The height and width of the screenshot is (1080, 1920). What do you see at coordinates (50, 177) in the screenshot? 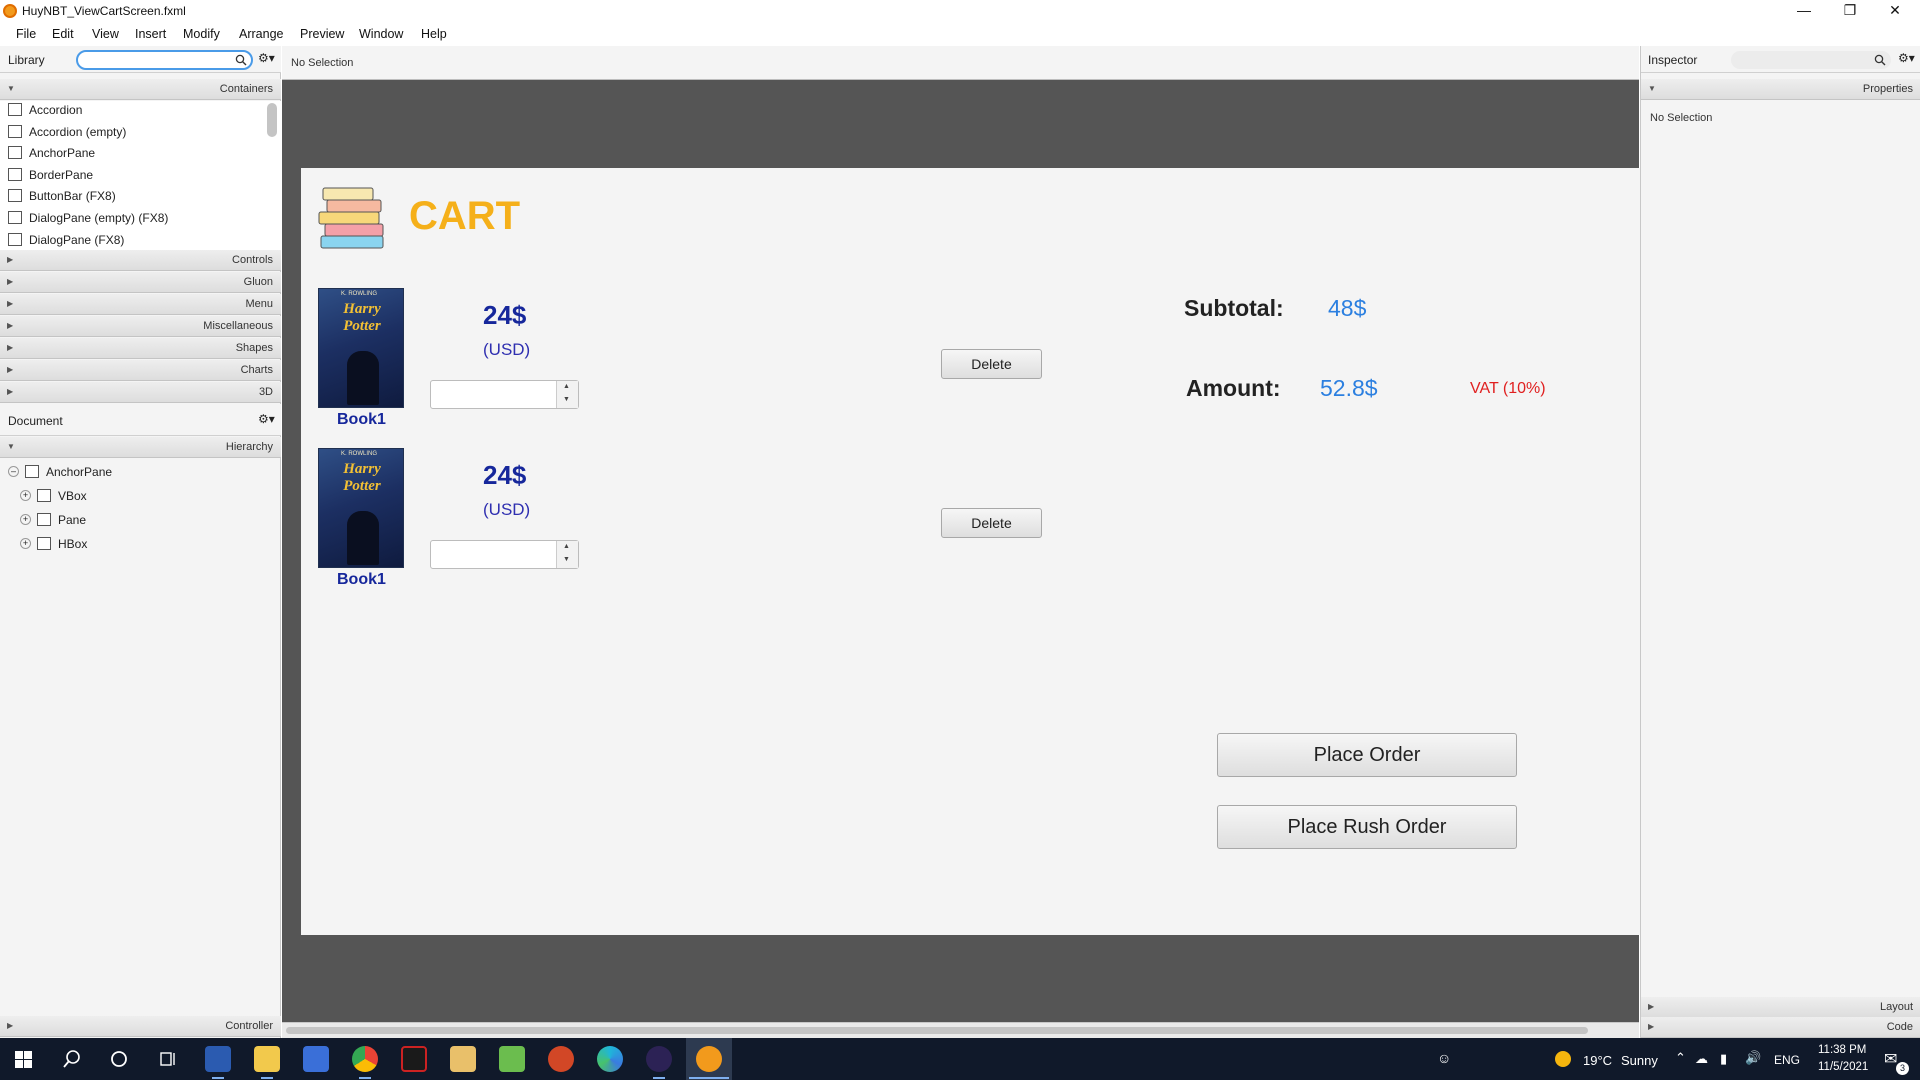
I see `list-item: BorderPane` at bounding box center [50, 177].